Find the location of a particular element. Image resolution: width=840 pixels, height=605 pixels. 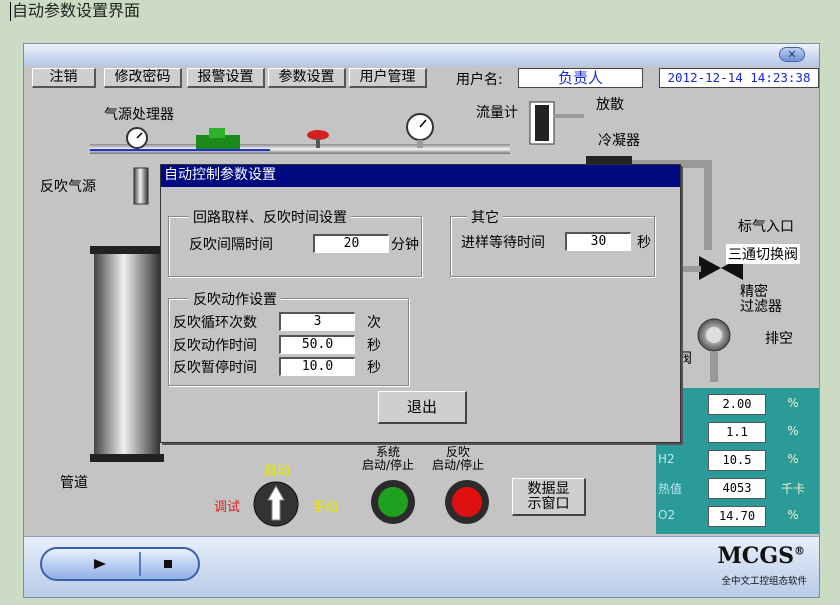

backflush-source-label: 反吹气源 is located at coordinates (68, 187).